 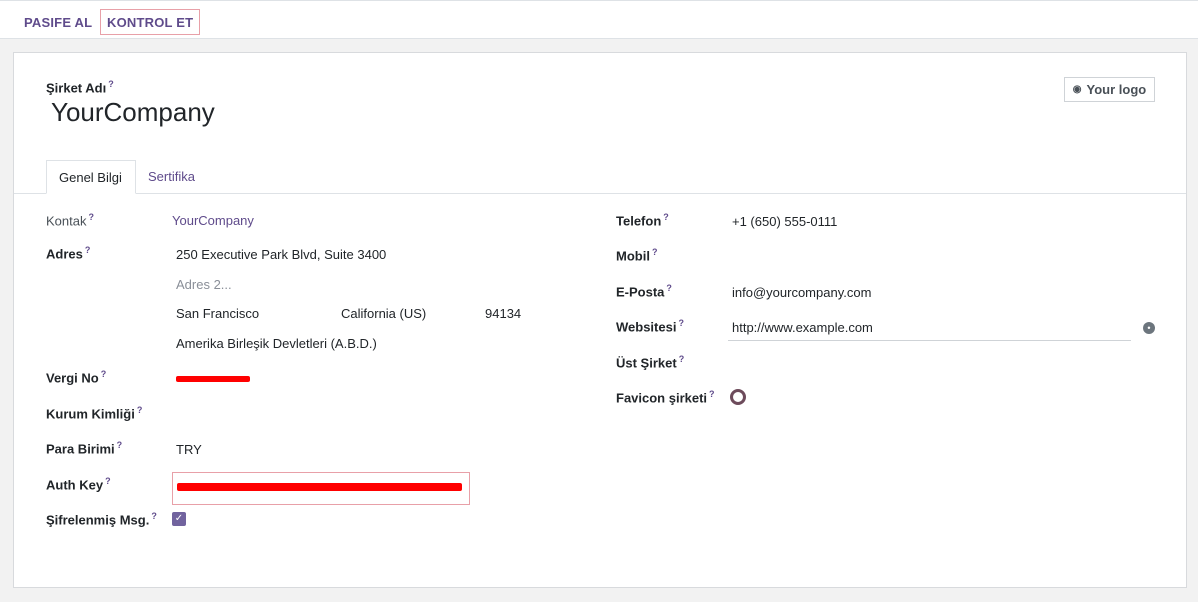 I want to click on mobil-label: Mobil?, so click(x=636, y=255).